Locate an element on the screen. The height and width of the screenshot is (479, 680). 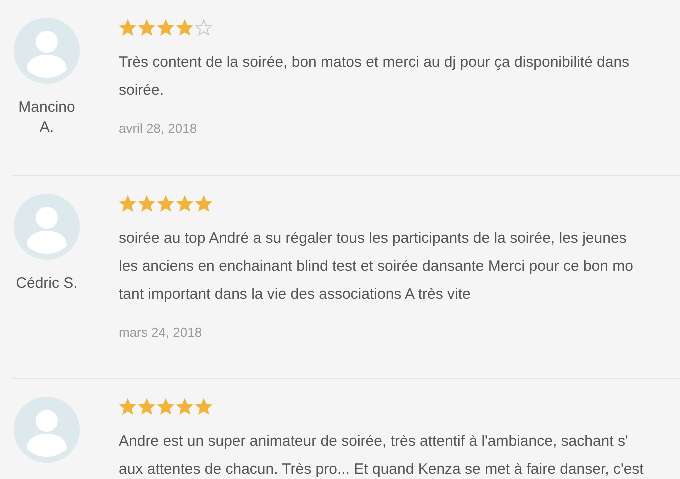
review-text: aux attentes de chacun. Très pro... Et quand Kenza se met à faire danser, c'est is located at coordinates (381, 469).